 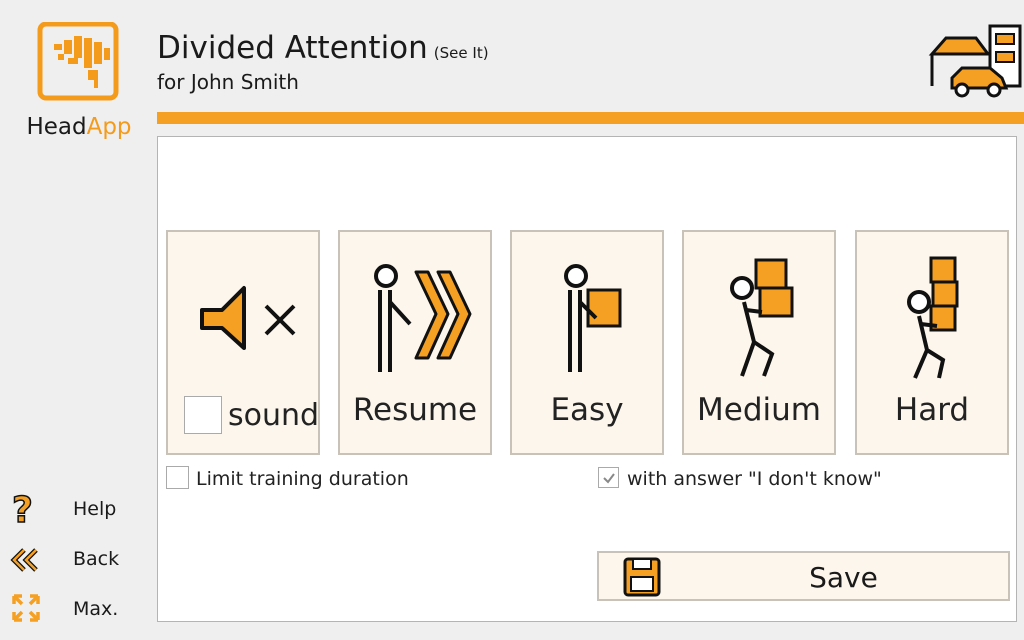 What do you see at coordinates (274, 415) in the screenshot?
I see `sound-label: sound` at bounding box center [274, 415].